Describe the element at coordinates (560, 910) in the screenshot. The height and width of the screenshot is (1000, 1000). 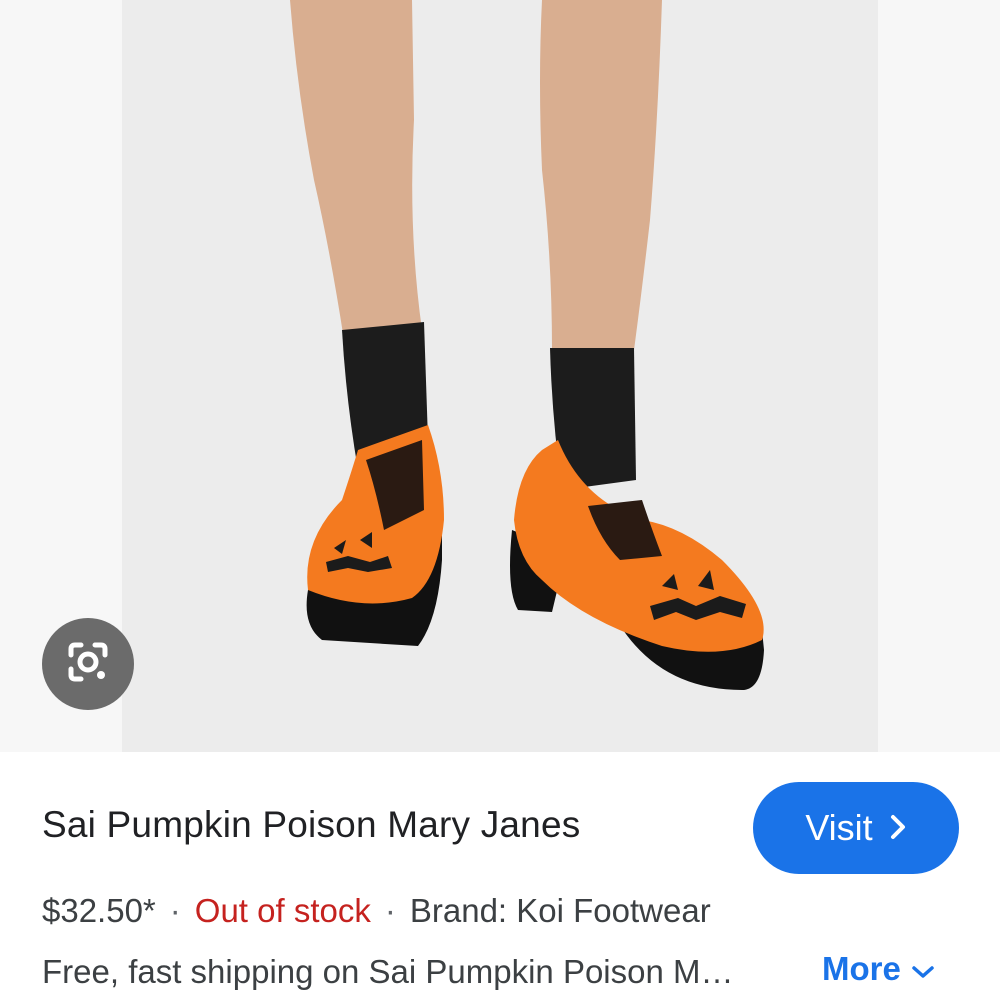
I see `brand: Brand: Koi Footwear` at that location.